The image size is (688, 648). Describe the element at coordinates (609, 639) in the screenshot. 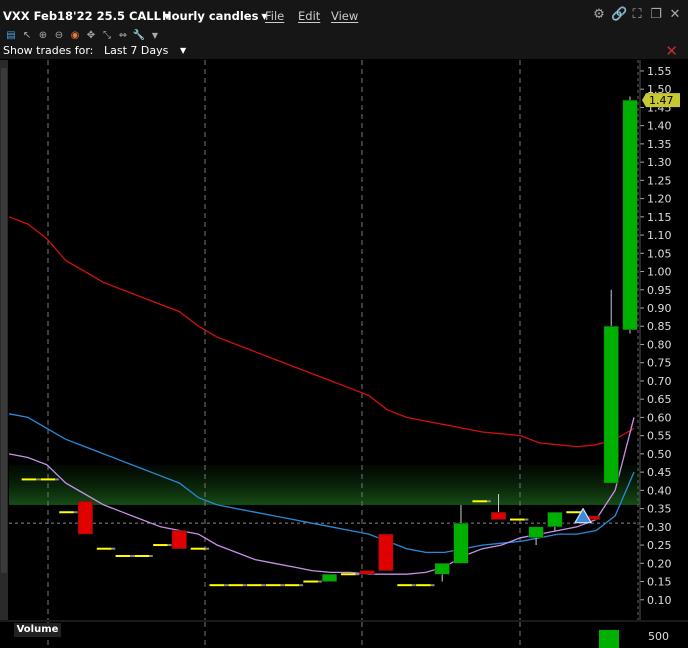

I see `volume-bar` at that location.